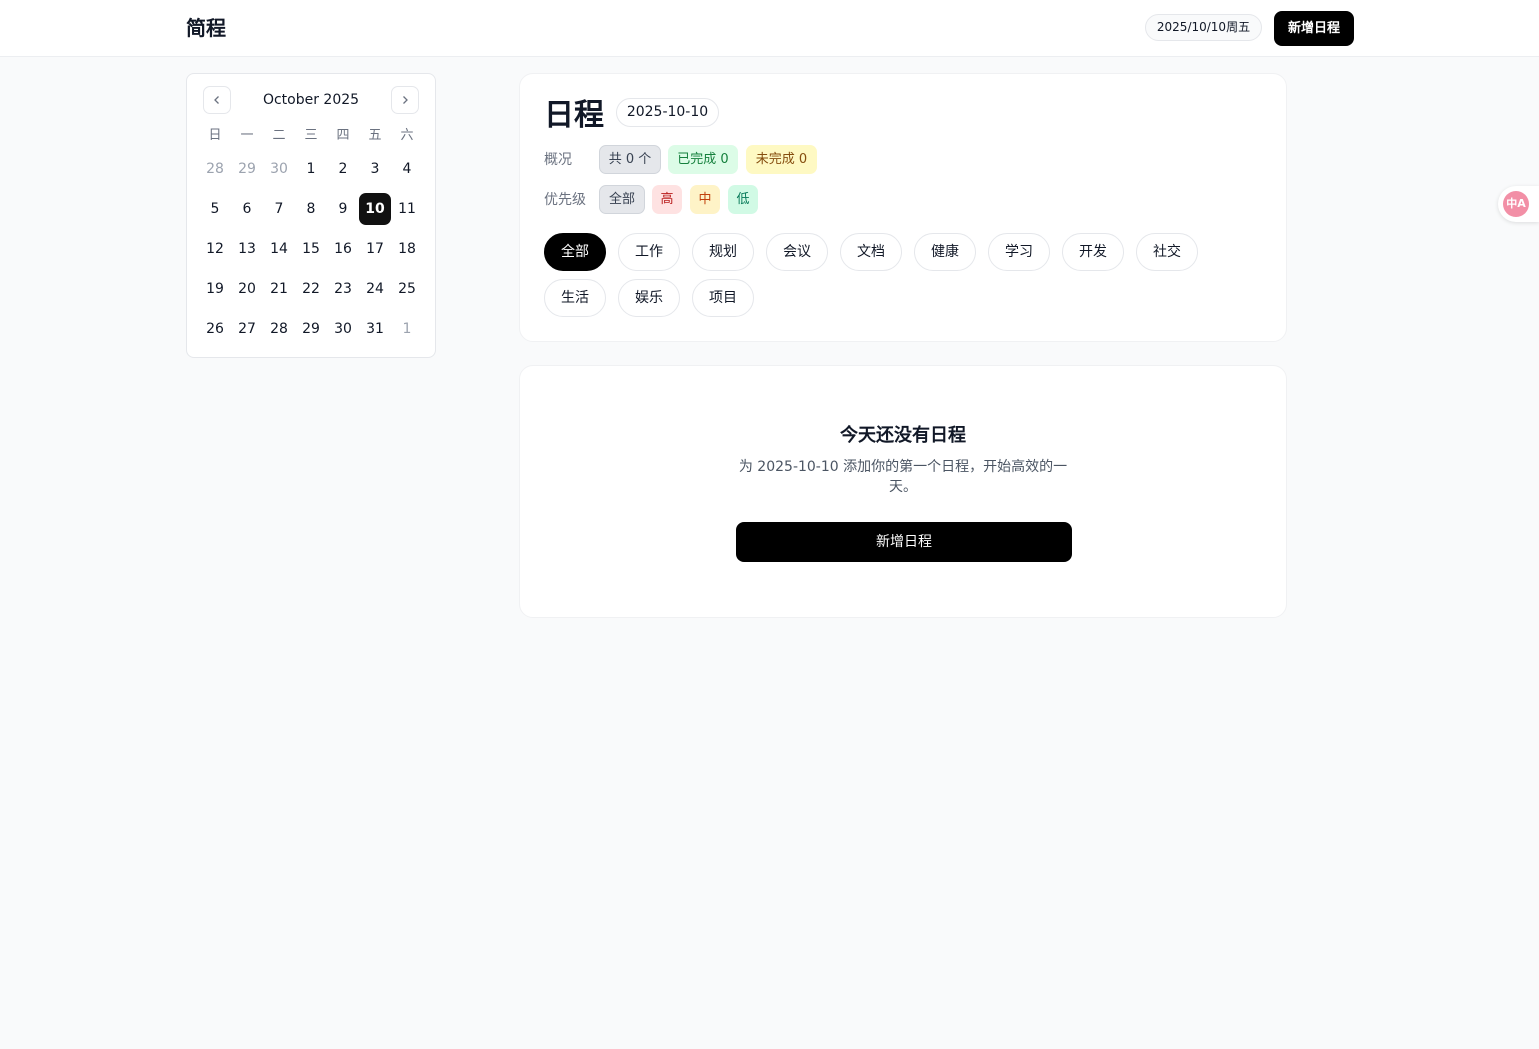 The height and width of the screenshot is (1049, 1539). Describe the element at coordinates (723, 252) in the screenshot. I see `category-chip: 规划` at that location.